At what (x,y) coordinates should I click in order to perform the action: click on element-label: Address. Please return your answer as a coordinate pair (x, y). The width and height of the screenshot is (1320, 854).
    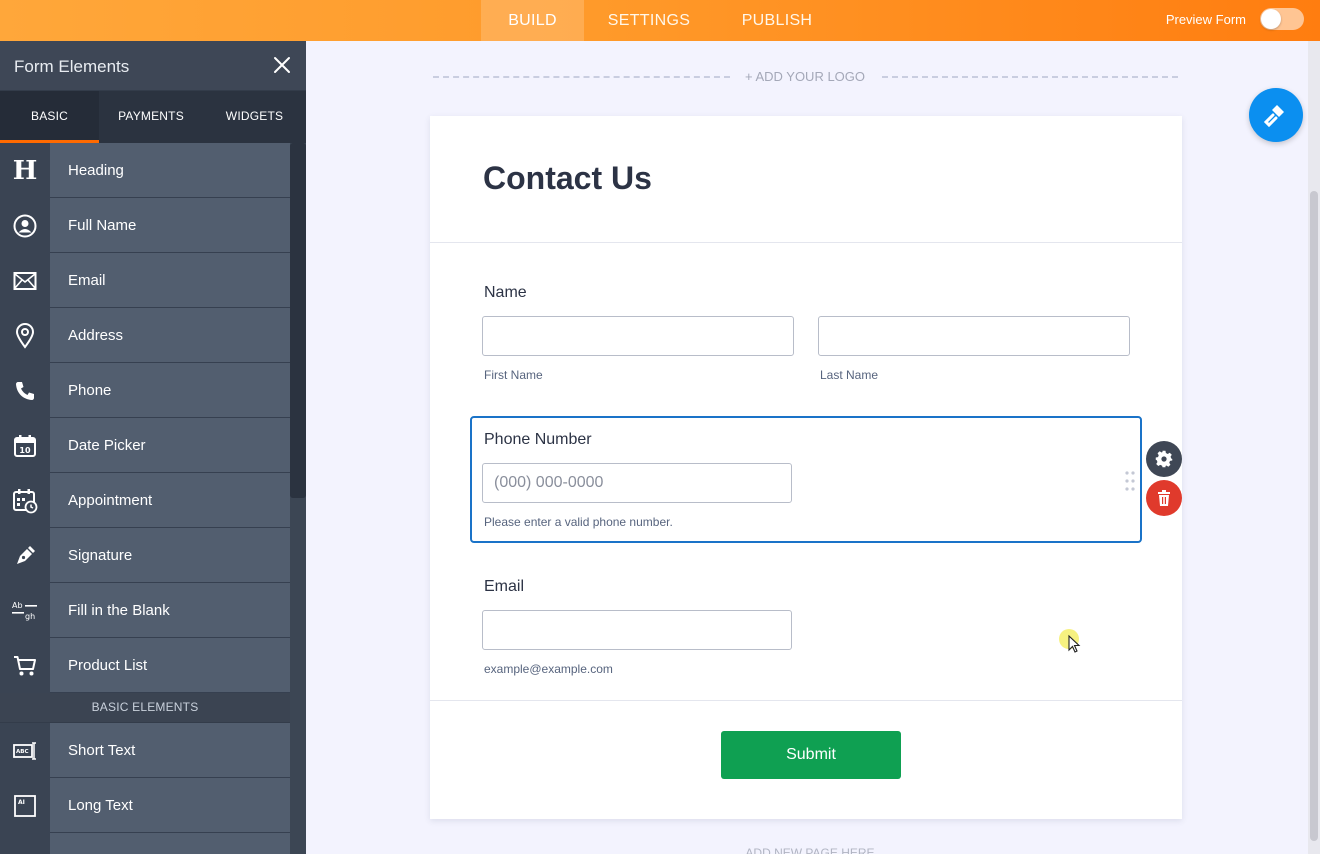
    Looking at the image, I should click on (96, 335).